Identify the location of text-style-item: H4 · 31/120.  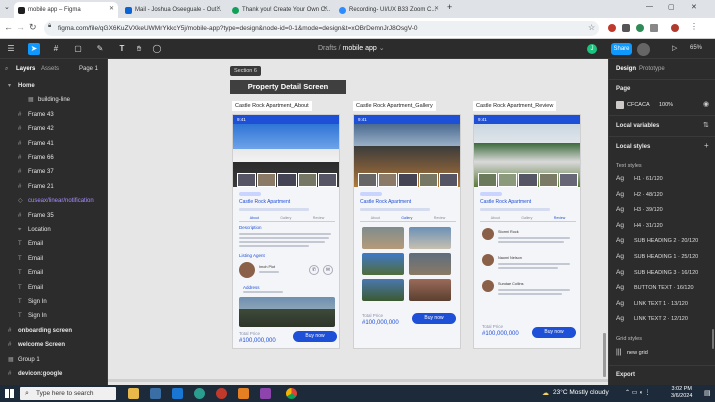
(648, 226).